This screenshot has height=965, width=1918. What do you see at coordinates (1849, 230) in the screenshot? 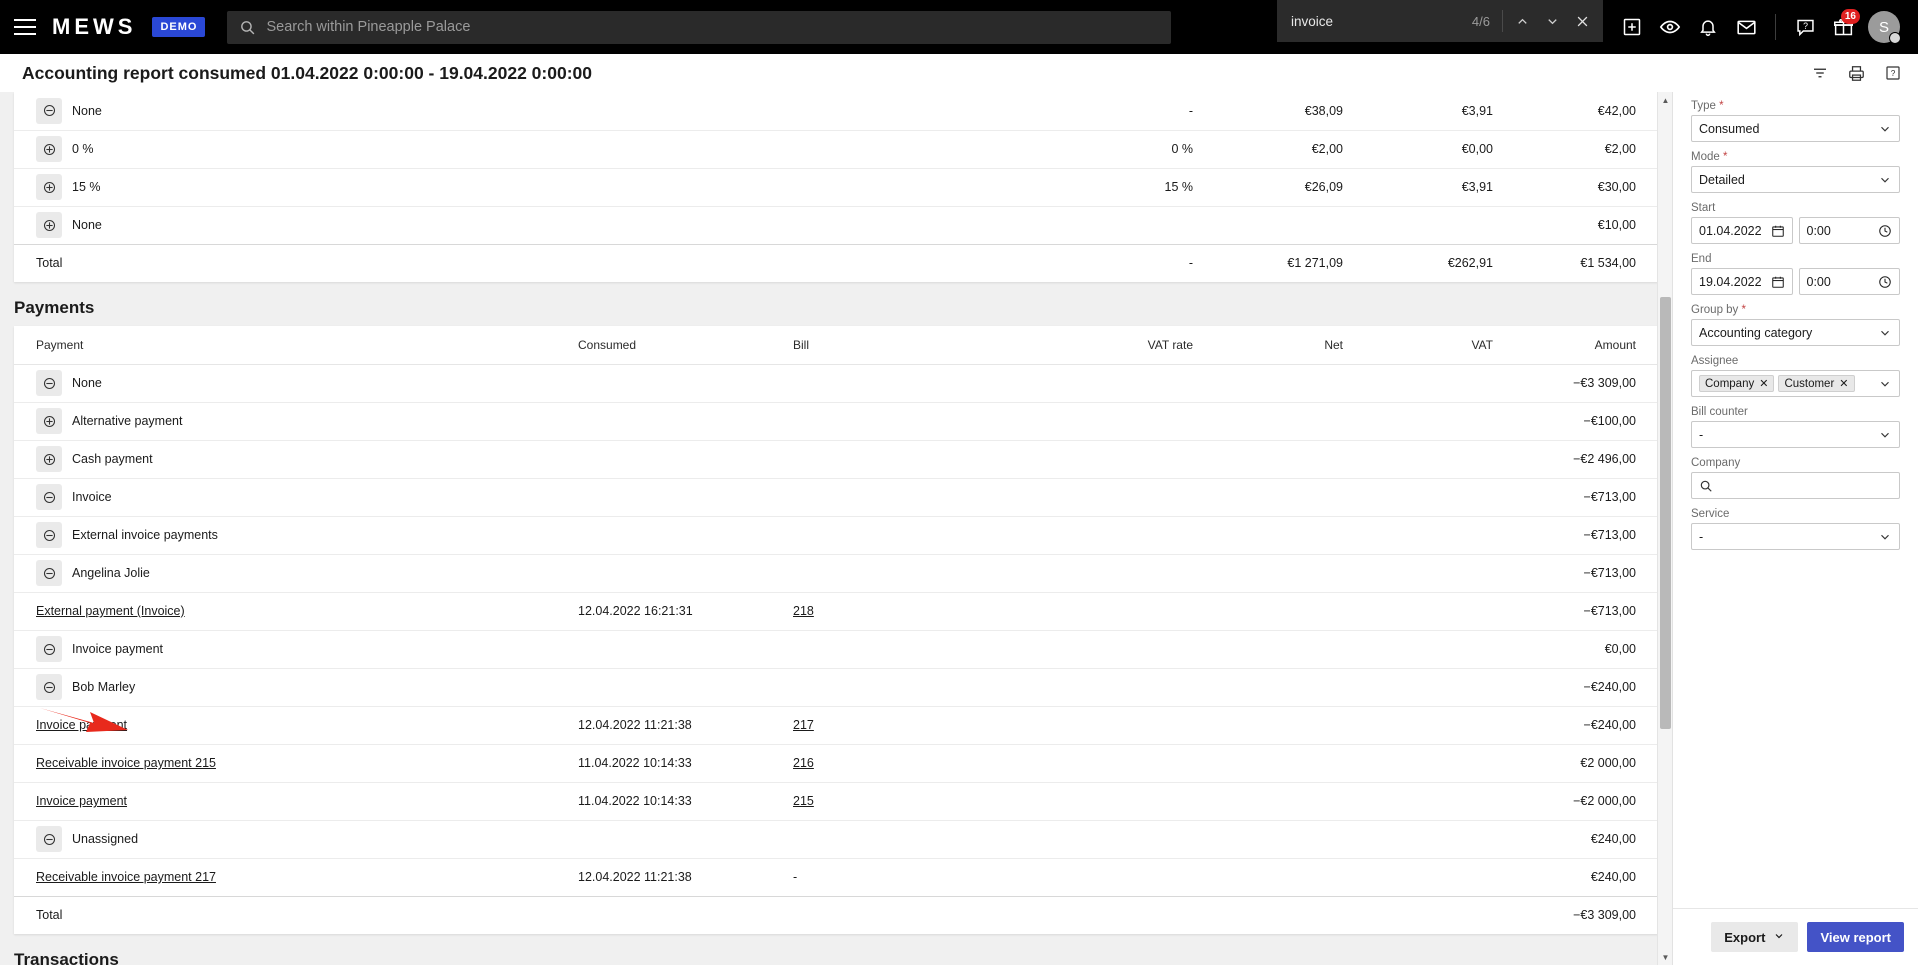
I see `start-time-input: 0:00` at bounding box center [1849, 230].